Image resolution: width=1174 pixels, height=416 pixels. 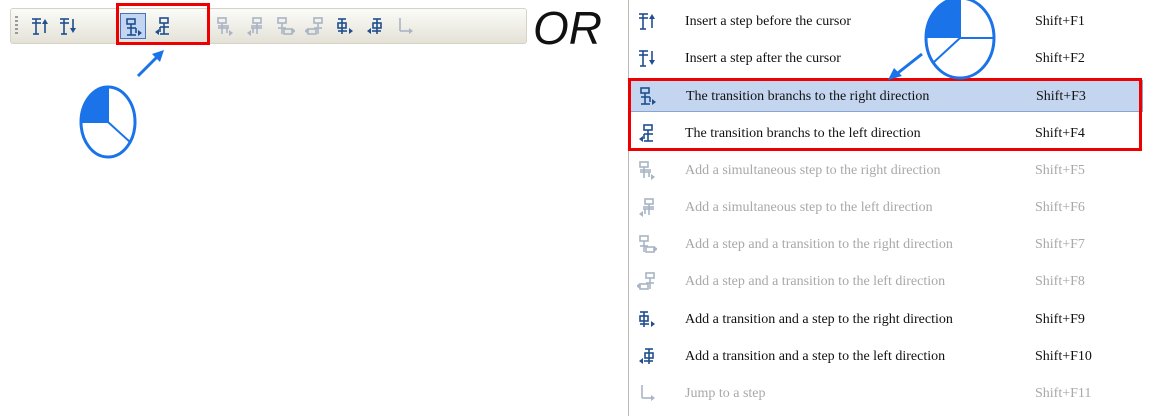 I want to click on menu-item-shortcut: Shift+F9, so click(x=1060, y=319).